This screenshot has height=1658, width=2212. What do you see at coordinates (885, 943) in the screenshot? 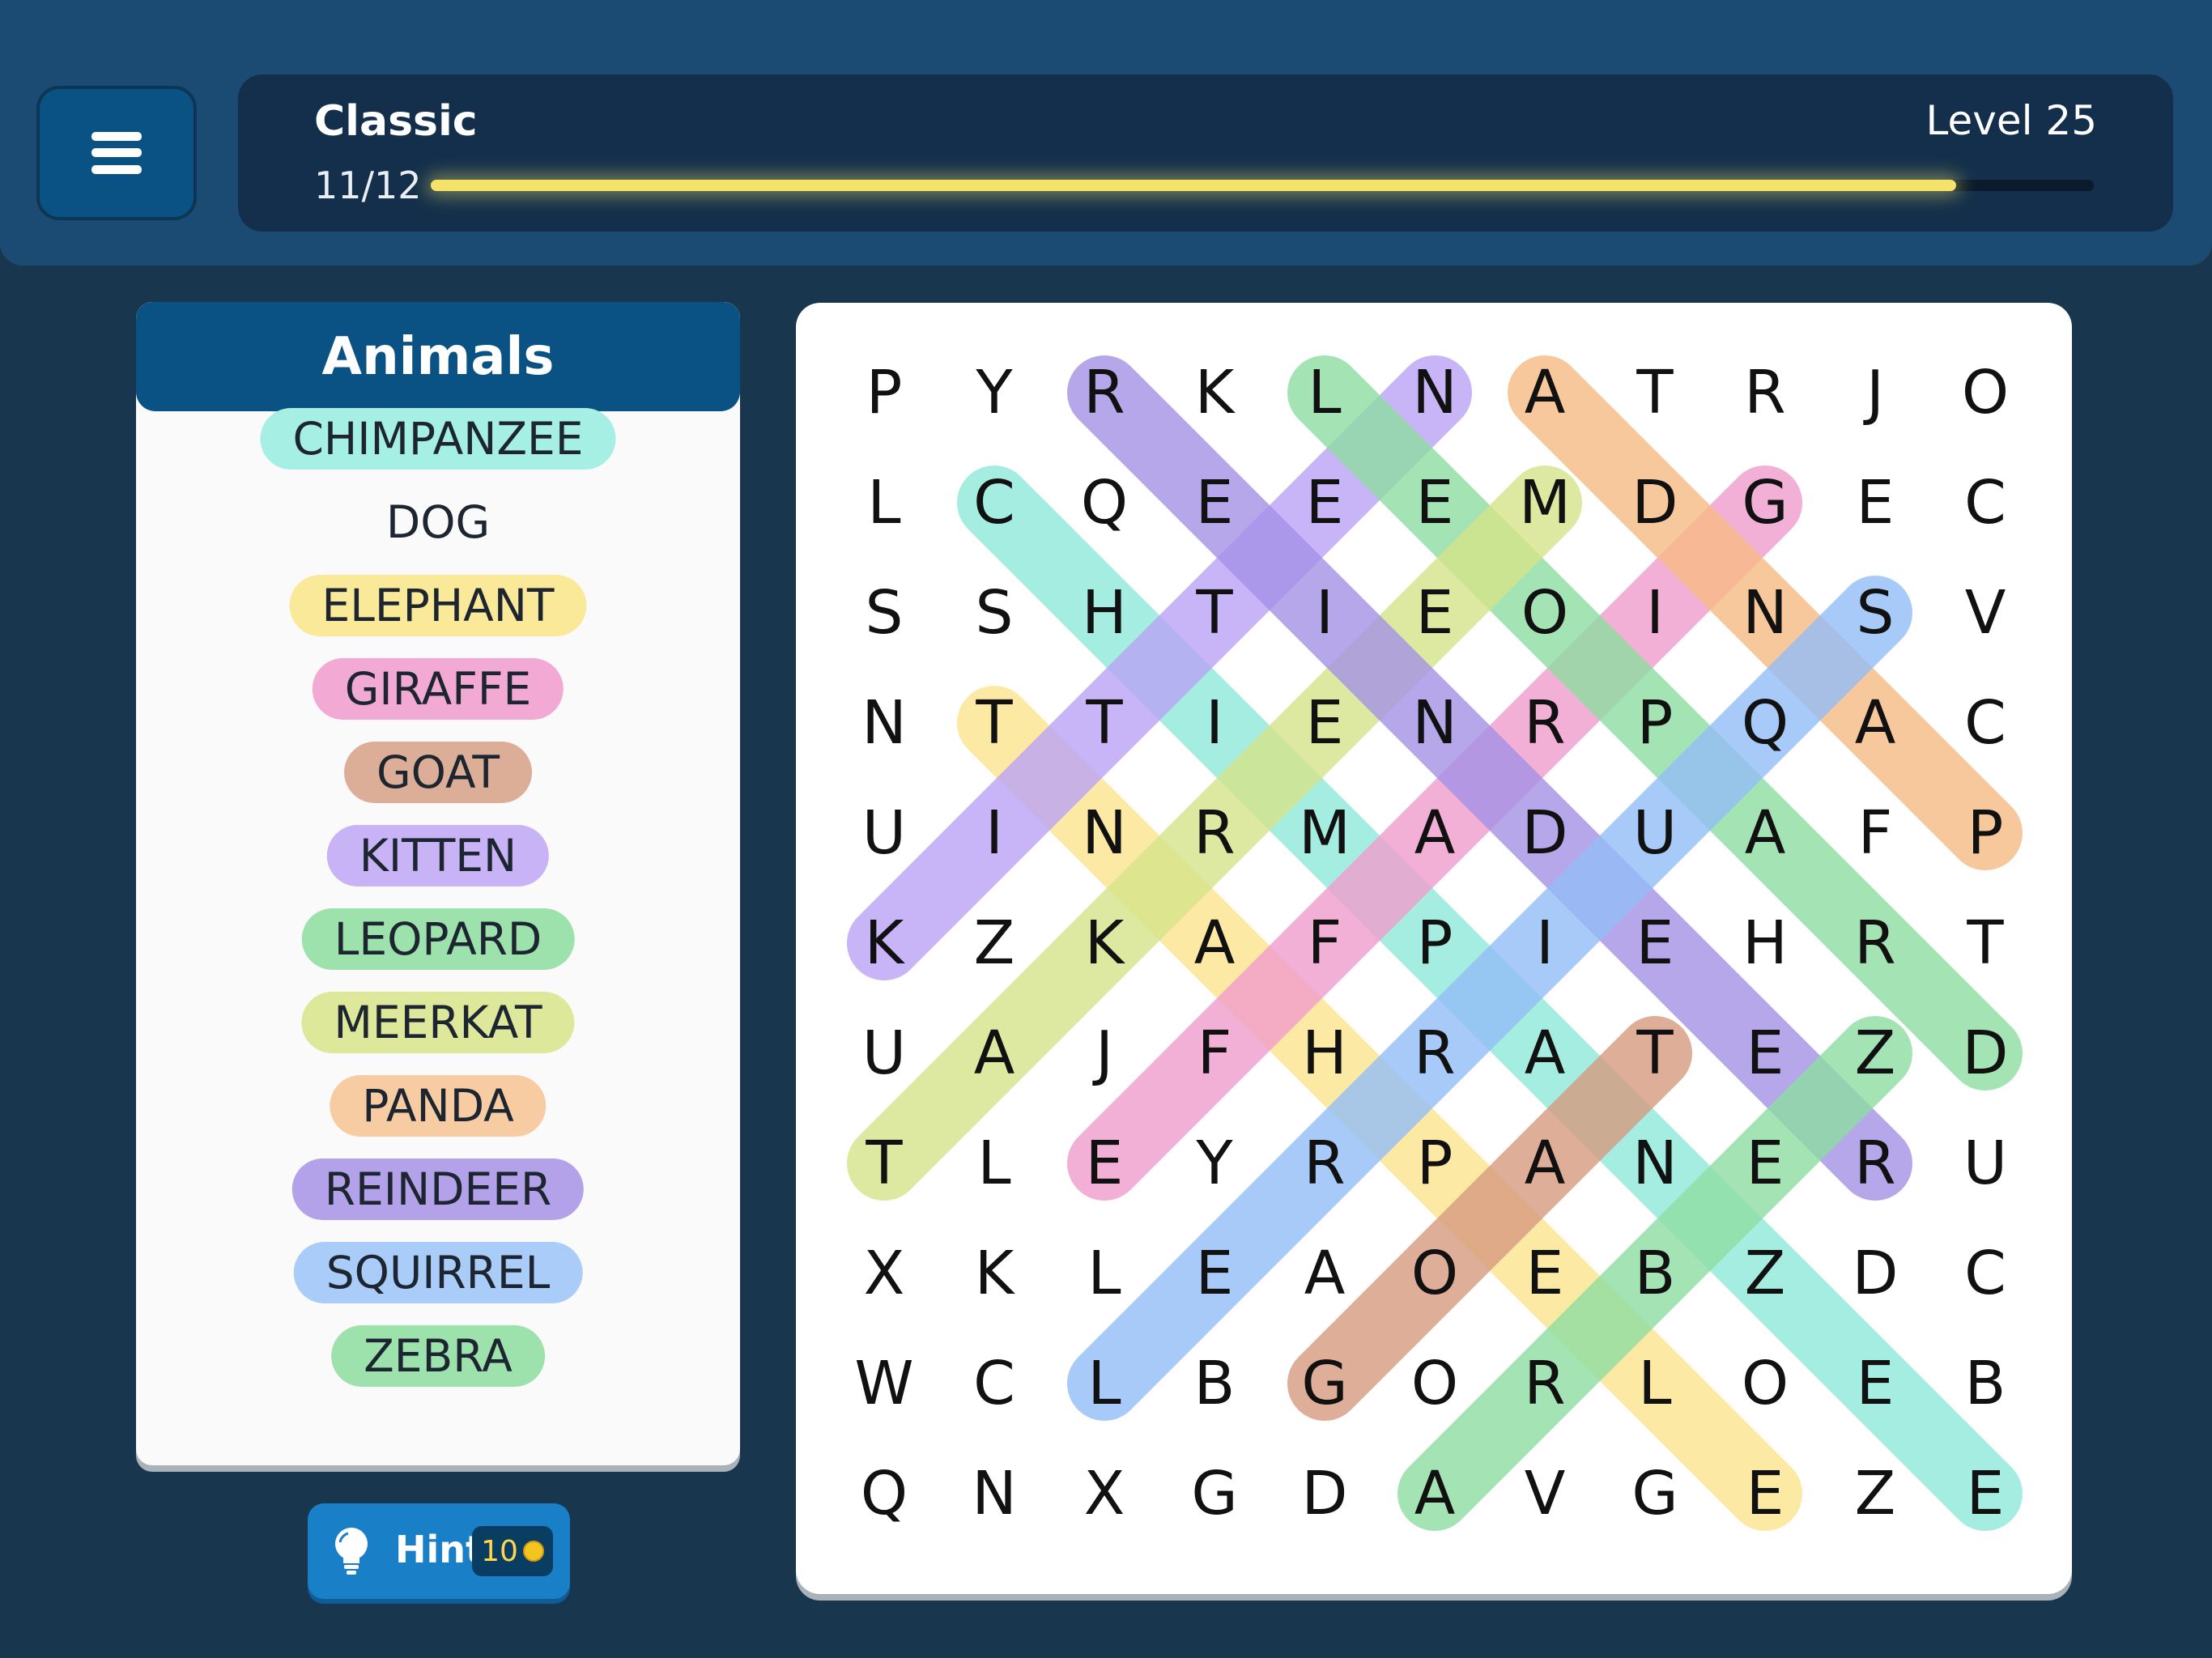
I see `grid-cell-r5-c0: K` at bounding box center [885, 943].